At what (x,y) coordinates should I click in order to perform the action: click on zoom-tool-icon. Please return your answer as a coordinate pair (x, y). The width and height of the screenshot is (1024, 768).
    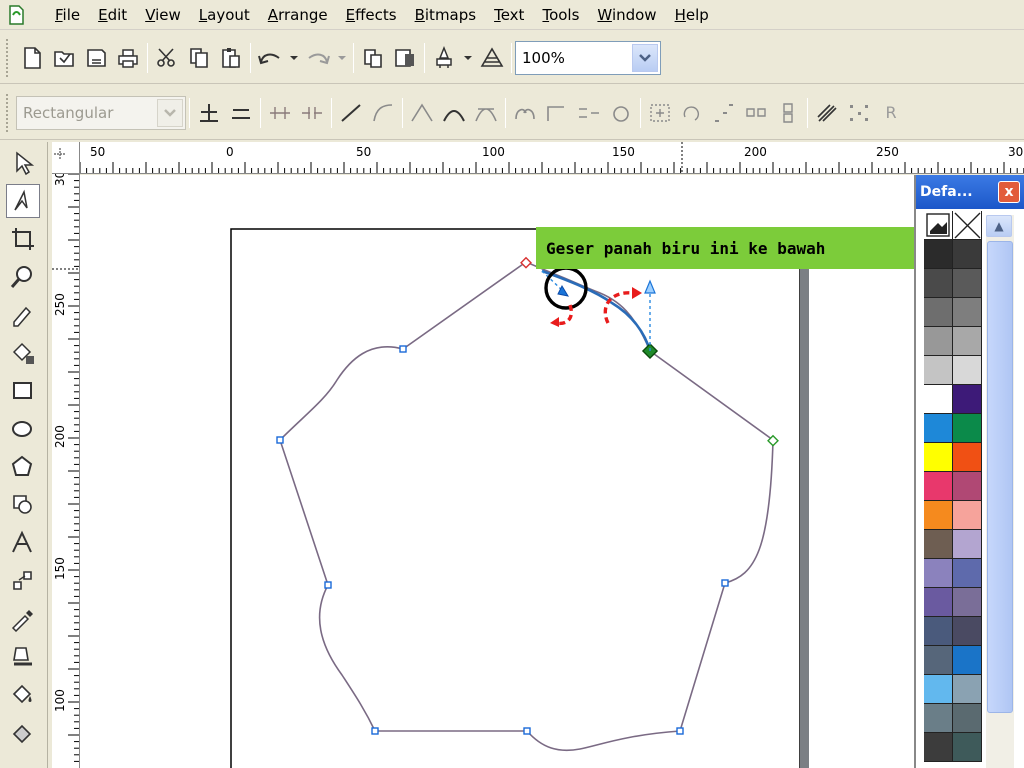
    Looking at the image, I should click on (23, 277).